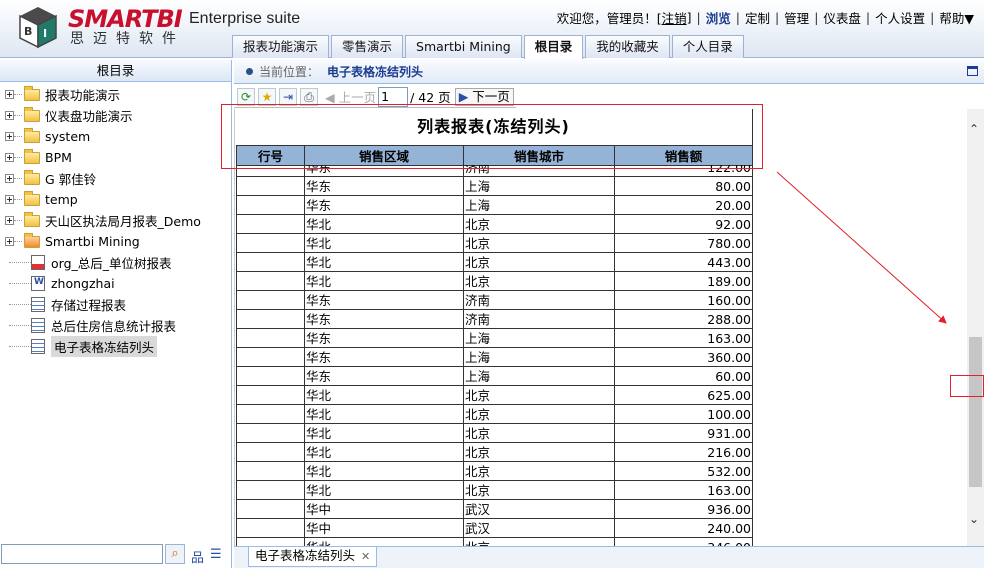 Image resolution: width=984 pixels, height=568 pixels. What do you see at coordinates (842, 17) in the screenshot?
I see `nav-dashboard: 仪表盘` at bounding box center [842, 17].